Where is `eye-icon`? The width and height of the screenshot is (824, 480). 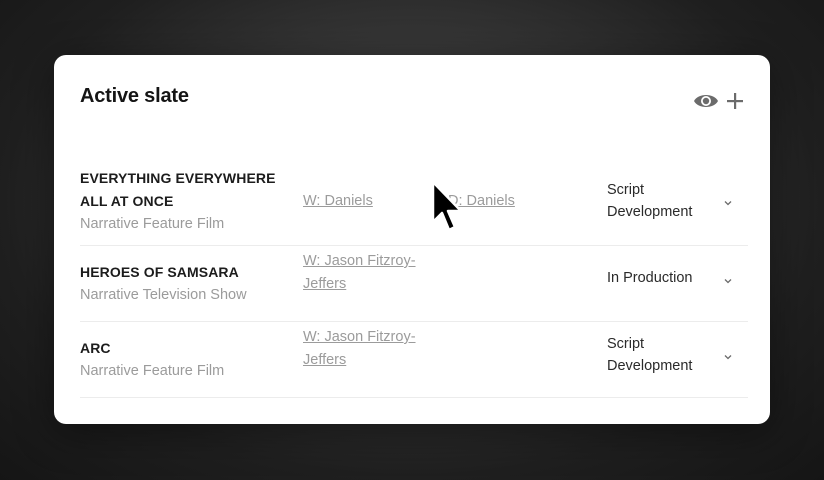 eye-icon is located at coordinates (706, 101).